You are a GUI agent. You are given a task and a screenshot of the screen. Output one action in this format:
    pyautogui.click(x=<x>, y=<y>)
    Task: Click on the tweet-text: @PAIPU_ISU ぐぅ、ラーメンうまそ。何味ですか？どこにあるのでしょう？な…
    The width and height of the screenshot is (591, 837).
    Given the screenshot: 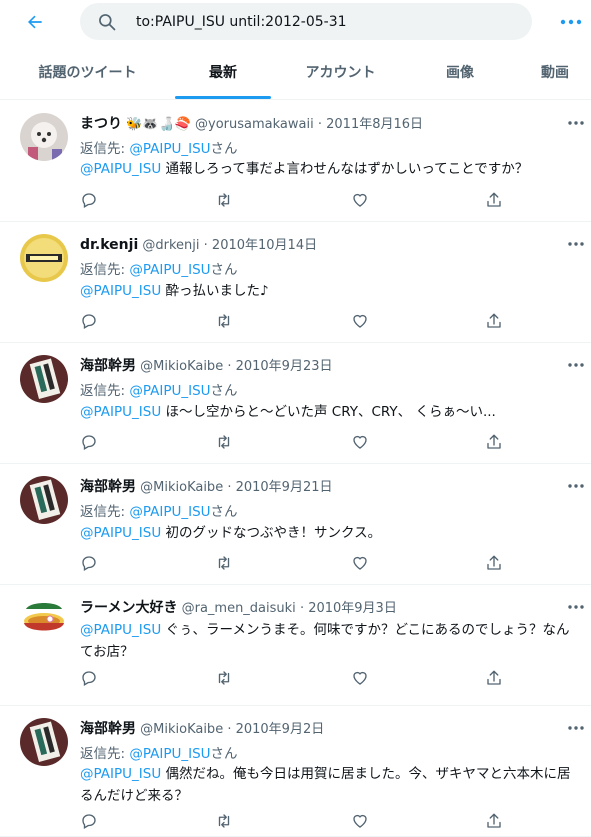 What is the action you would take?
    pyautogui.click(x=325, y=641)
    